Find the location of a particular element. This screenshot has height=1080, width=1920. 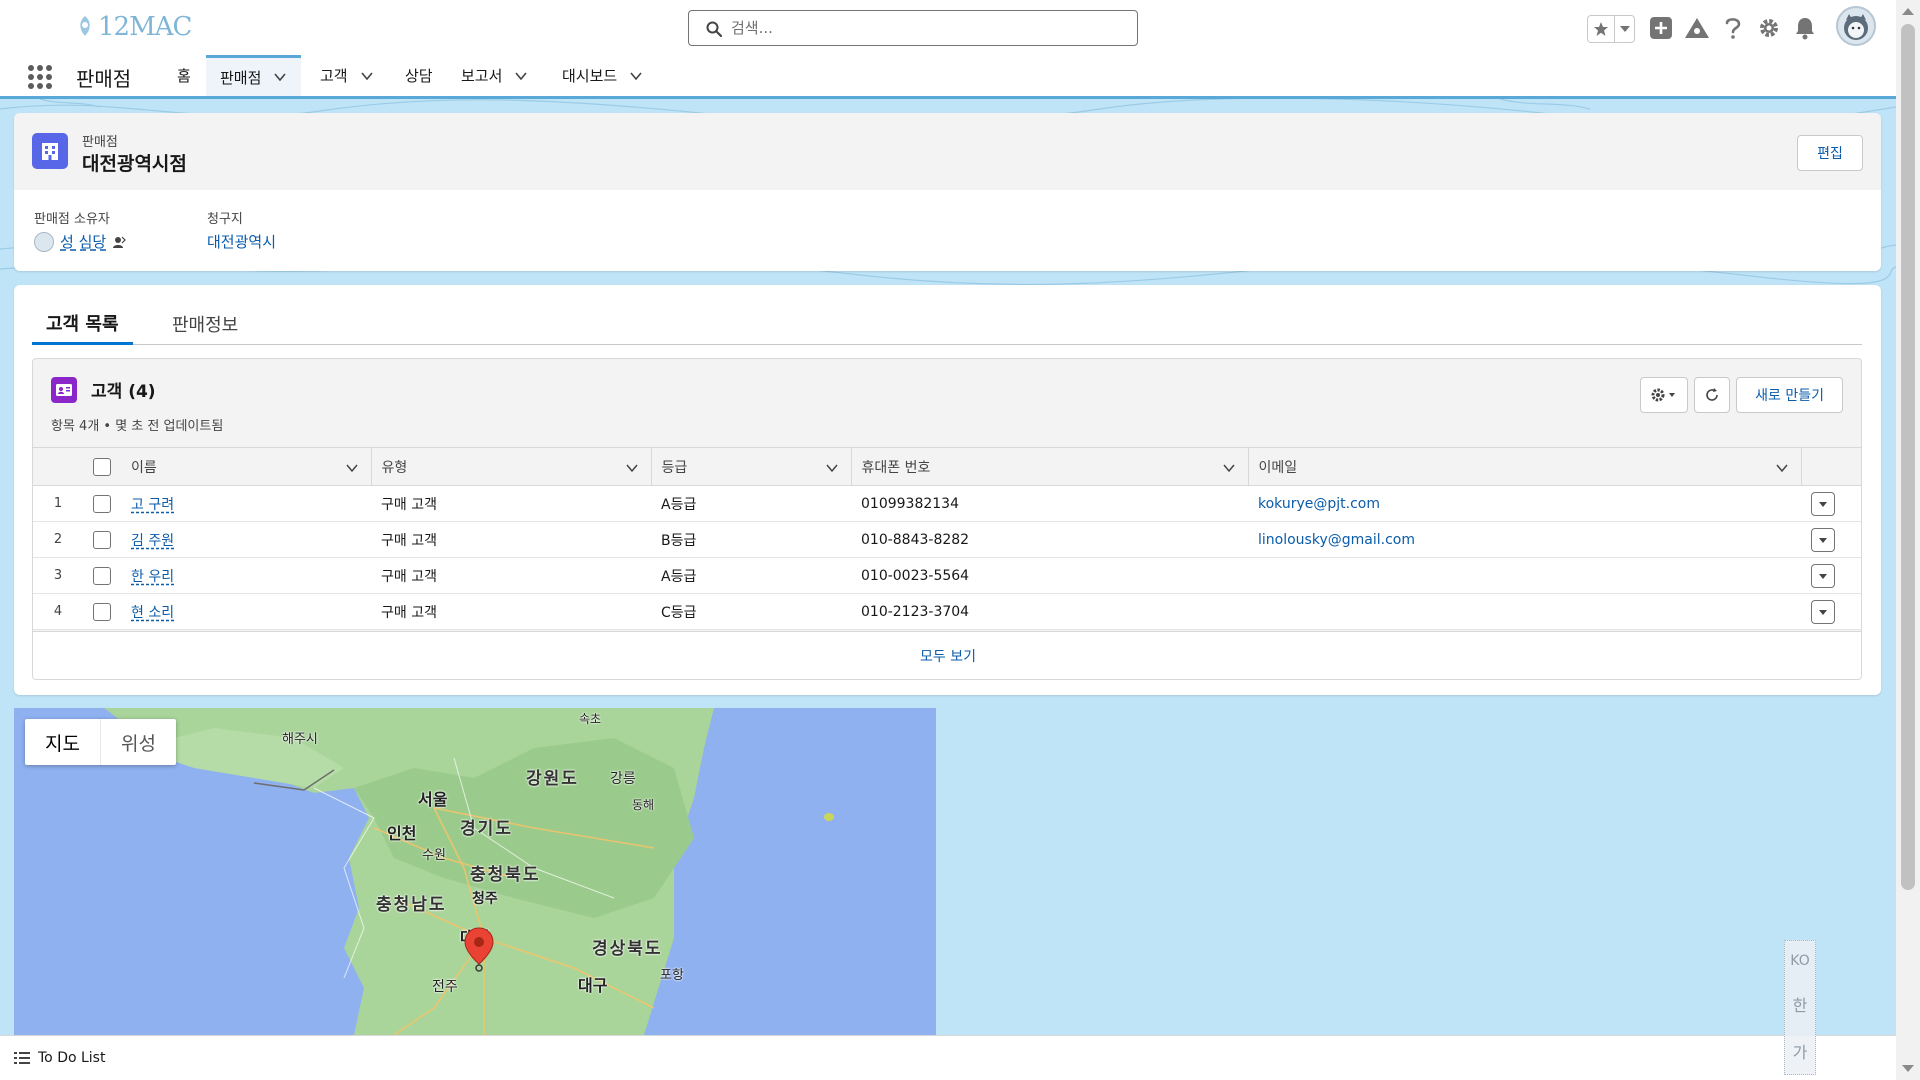

gear-icon is located at coordinates (1663, 395).